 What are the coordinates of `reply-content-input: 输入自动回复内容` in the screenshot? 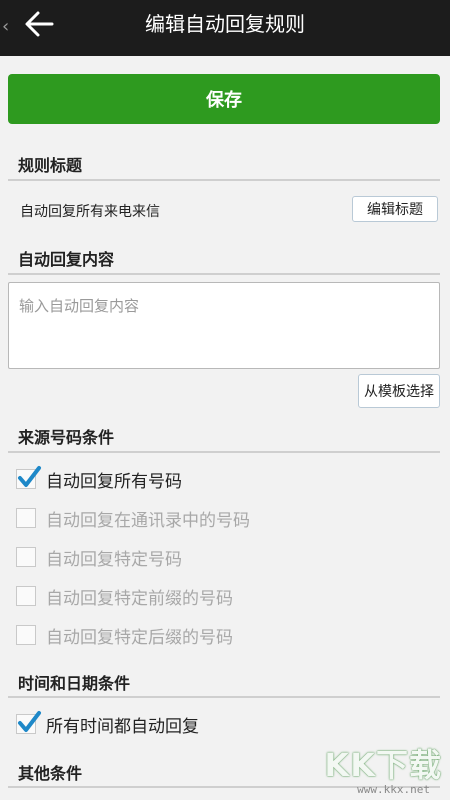 It's located at (224, 325).